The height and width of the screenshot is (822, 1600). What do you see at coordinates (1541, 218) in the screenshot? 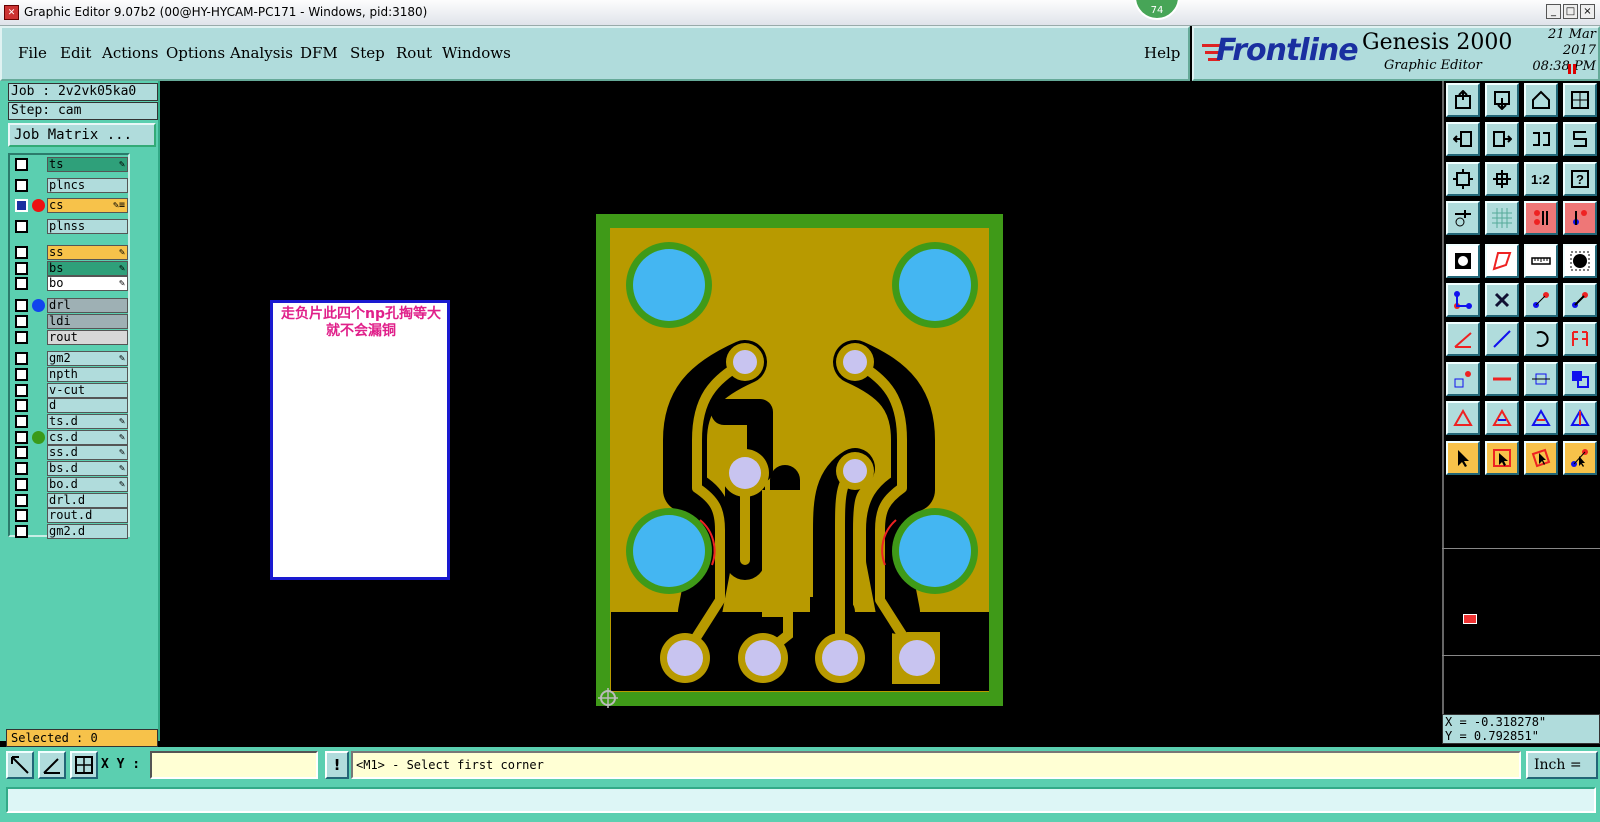
I see `layer-red-icon` at bounding box center [1541, 218].